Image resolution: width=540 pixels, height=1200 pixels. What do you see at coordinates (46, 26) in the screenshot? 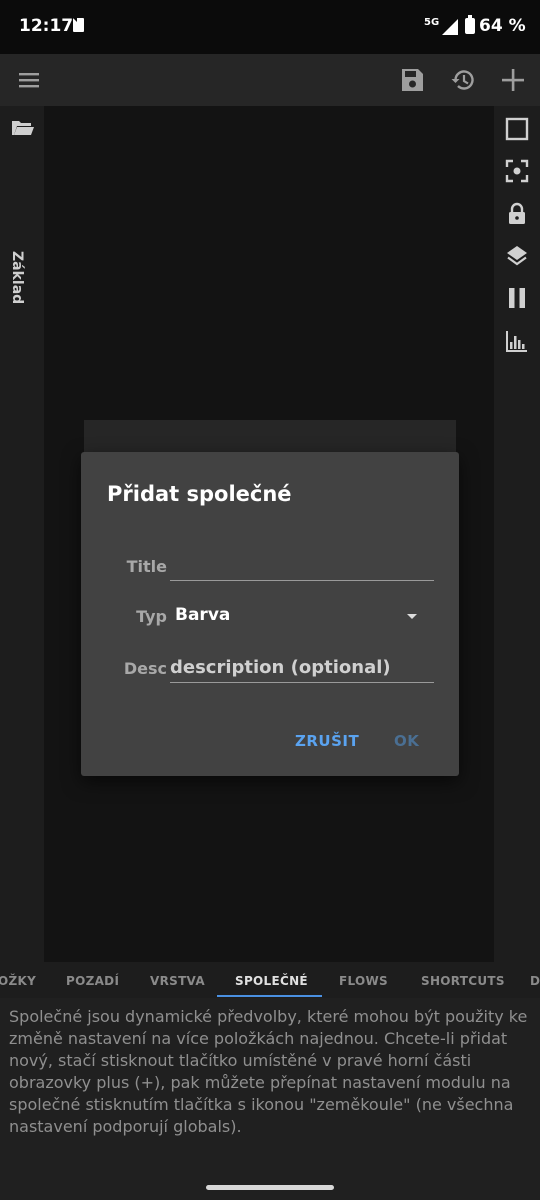
I see `status-time: 12:17` at bounding box center [46, 26].